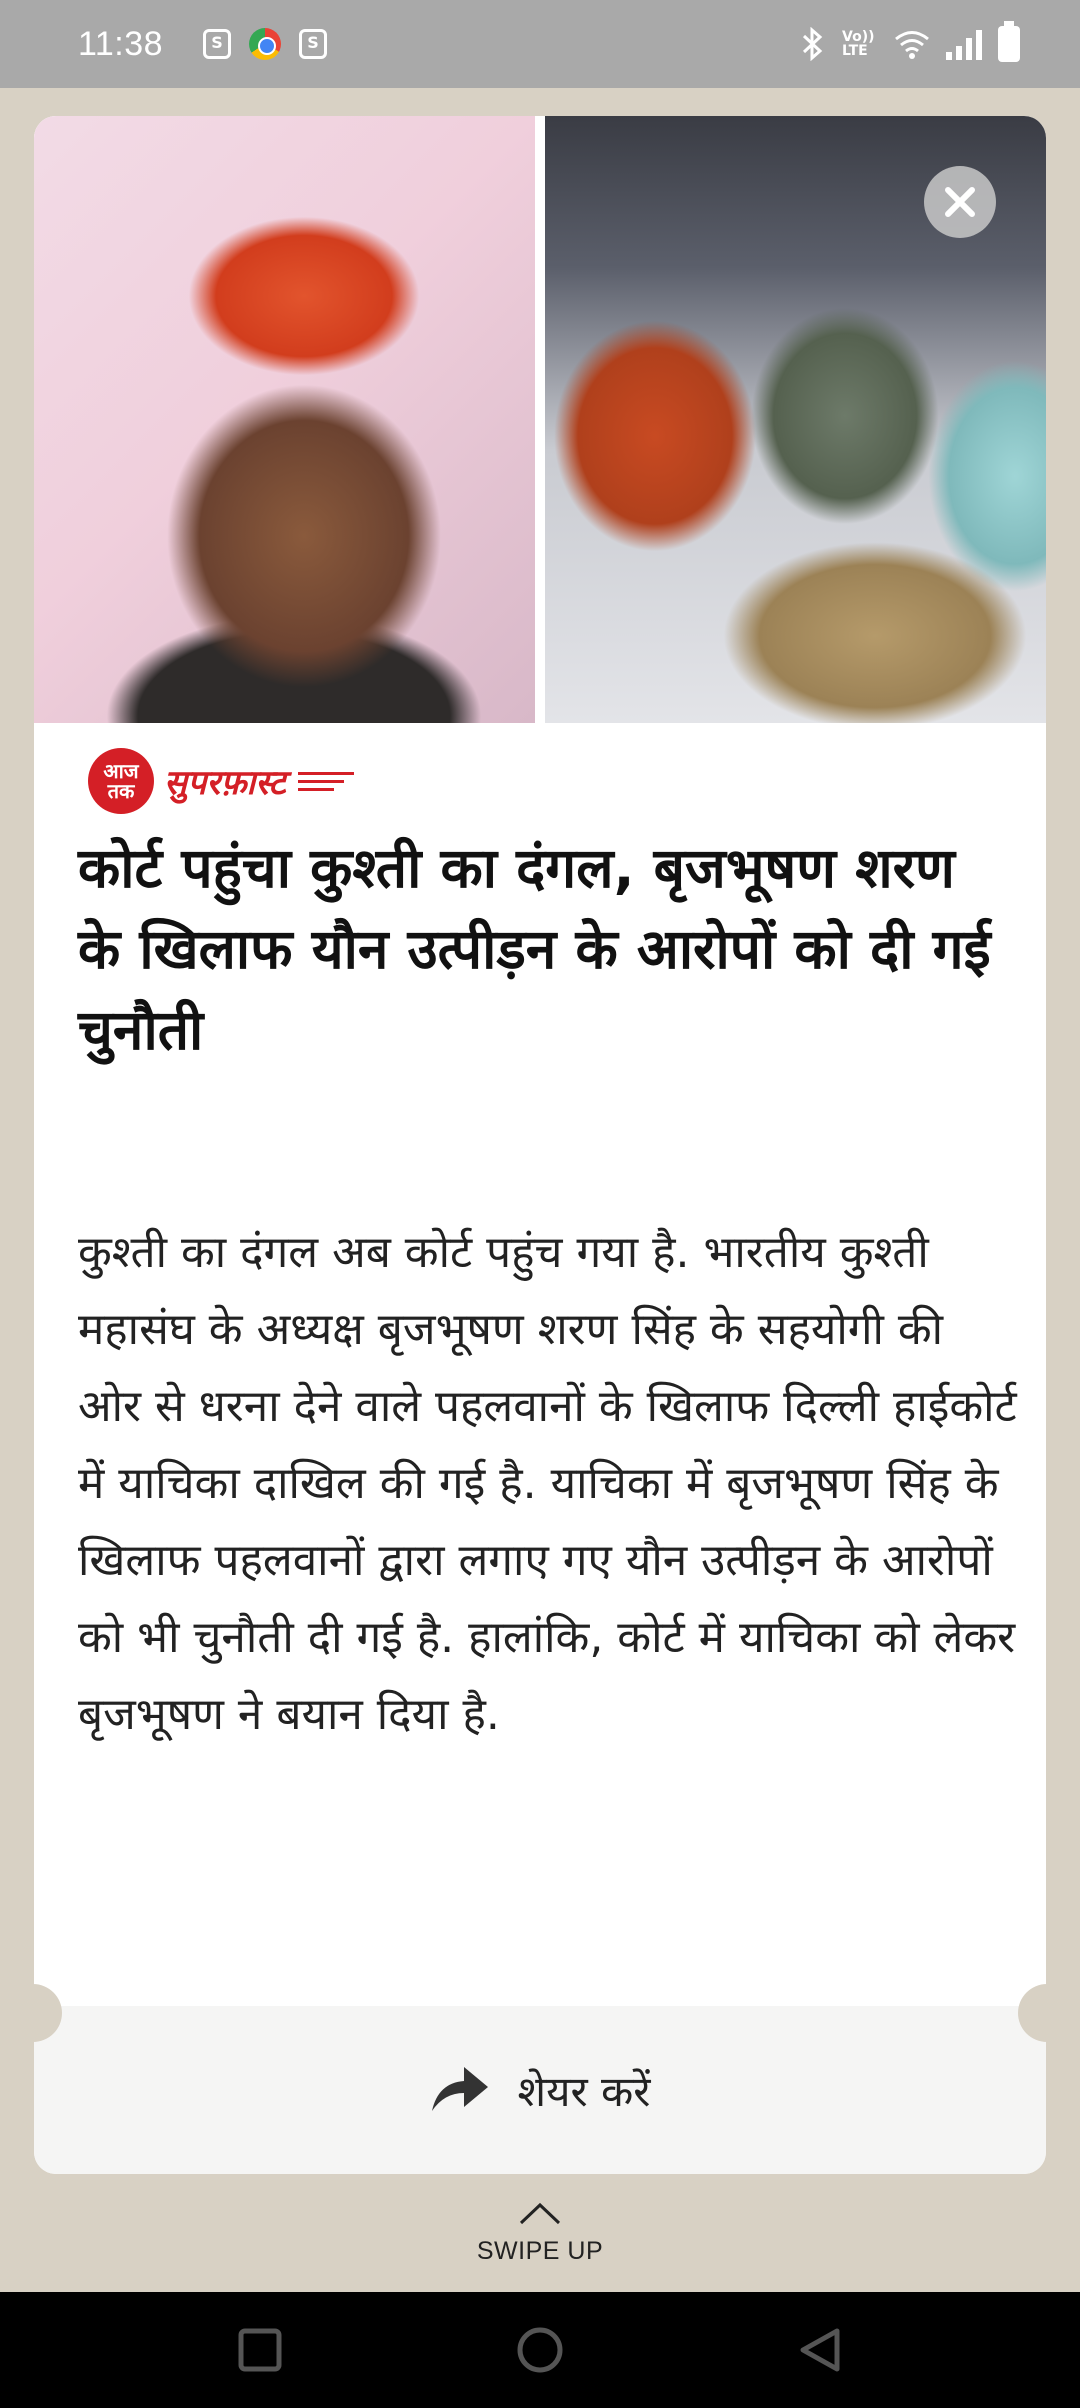 This screenshot has height=2408, width=1080. I want to click on recents-square-icon, so click(260, 2350).